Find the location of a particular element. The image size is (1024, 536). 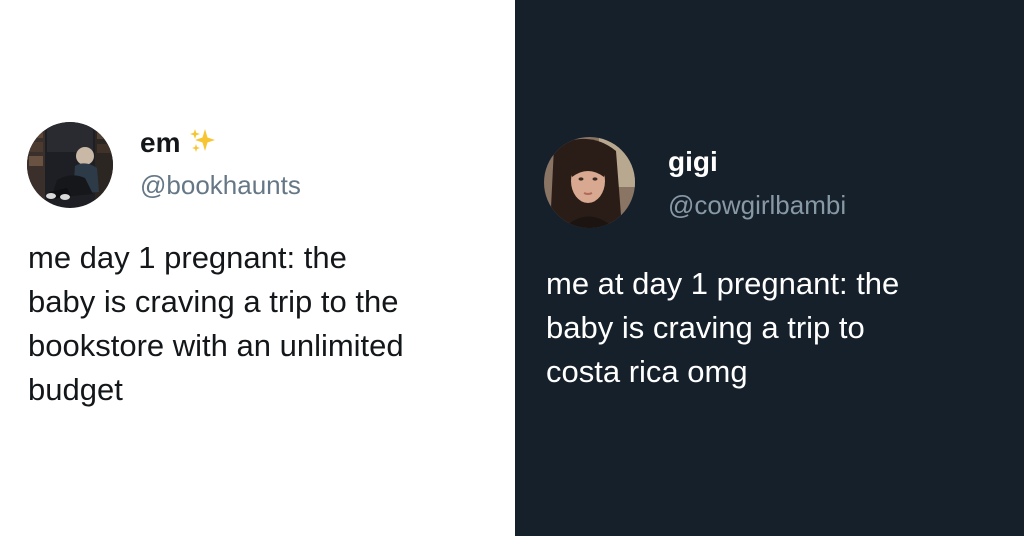

display-name: gigi is located at coordinates (693, 162).